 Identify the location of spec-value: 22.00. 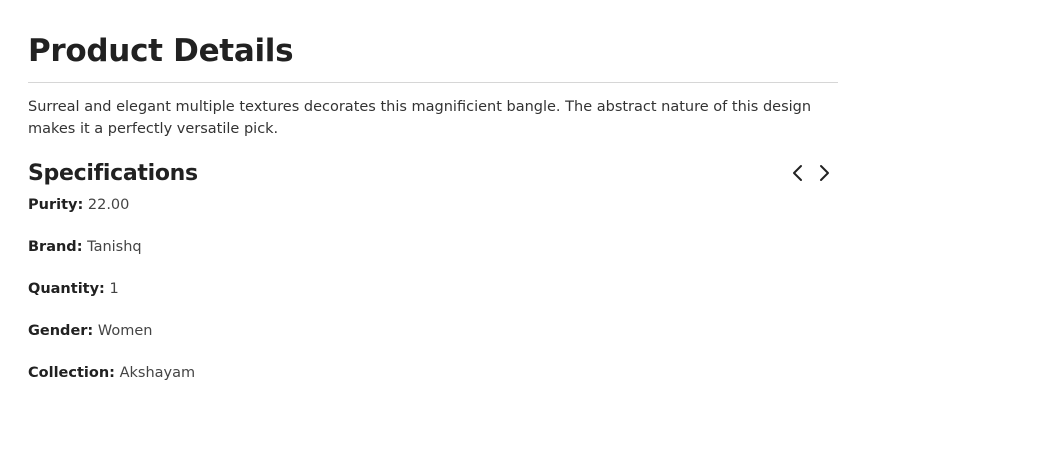
(108, 205).